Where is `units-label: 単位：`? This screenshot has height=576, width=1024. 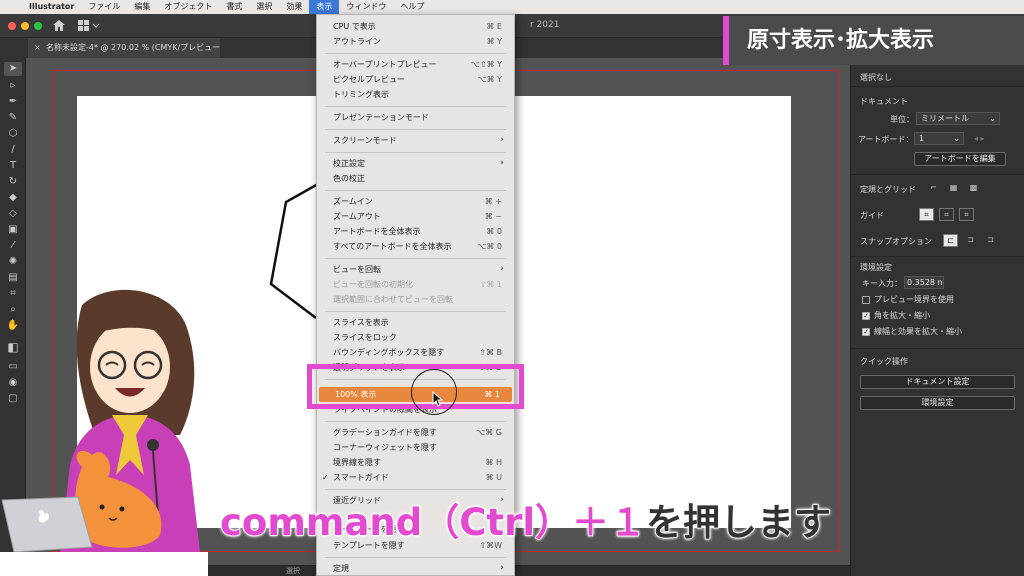
units-label: 単位： is located at coordinates (902, 119).